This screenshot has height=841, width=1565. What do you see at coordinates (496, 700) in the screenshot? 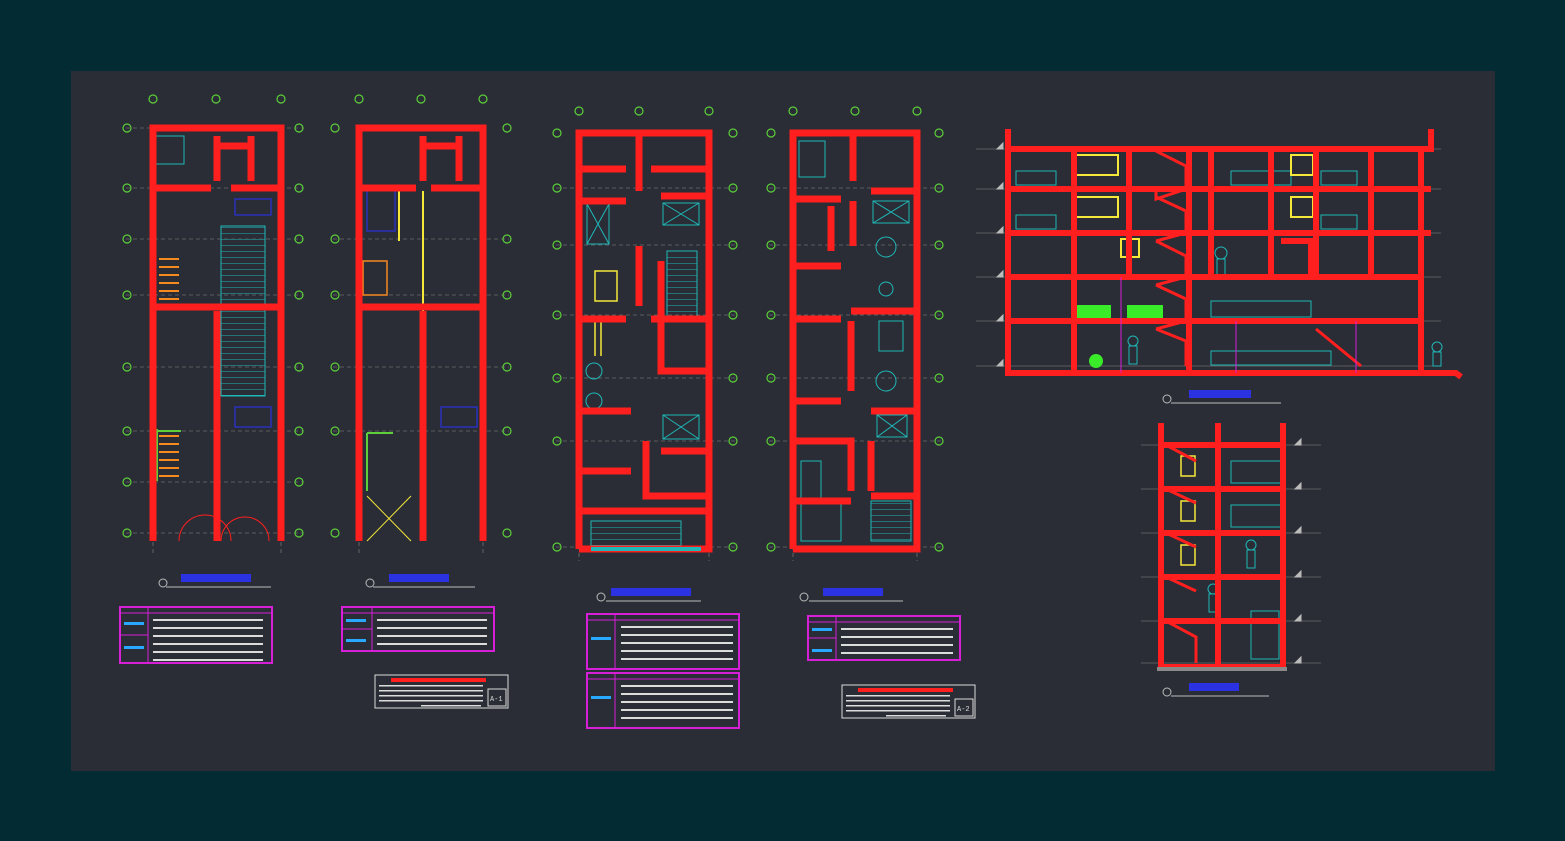
I see `sheet-number: A-1` at bounding box center [496, 700].